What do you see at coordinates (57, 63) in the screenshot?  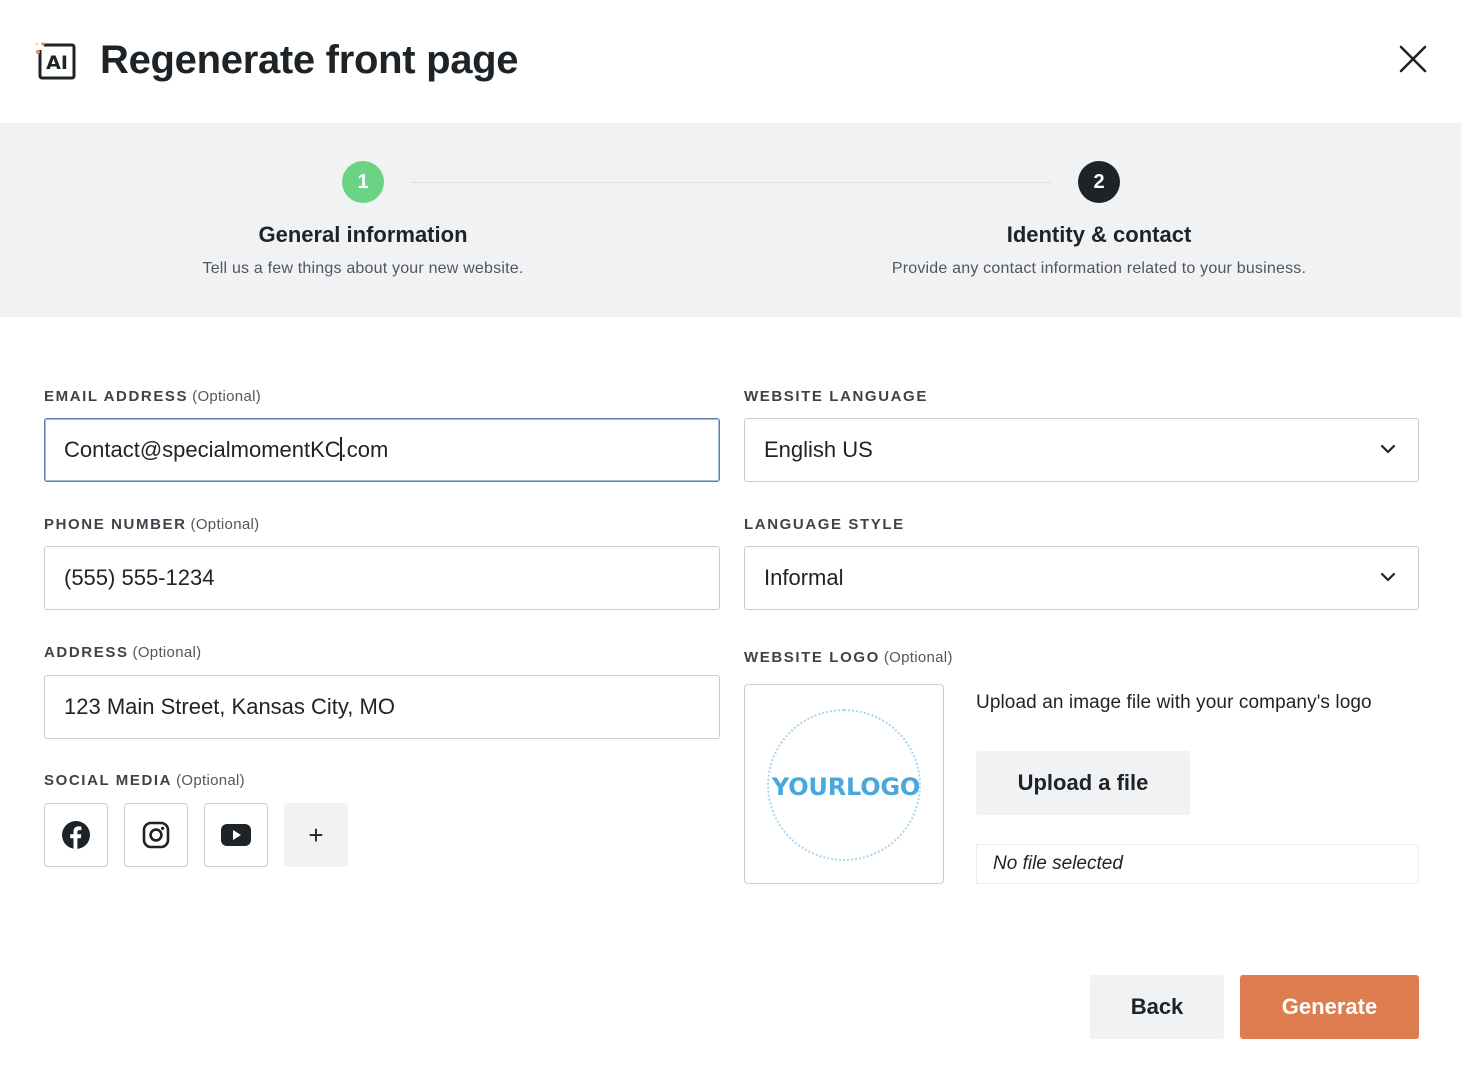 I see `svg-text: AI` at bounding box center [57, 63].